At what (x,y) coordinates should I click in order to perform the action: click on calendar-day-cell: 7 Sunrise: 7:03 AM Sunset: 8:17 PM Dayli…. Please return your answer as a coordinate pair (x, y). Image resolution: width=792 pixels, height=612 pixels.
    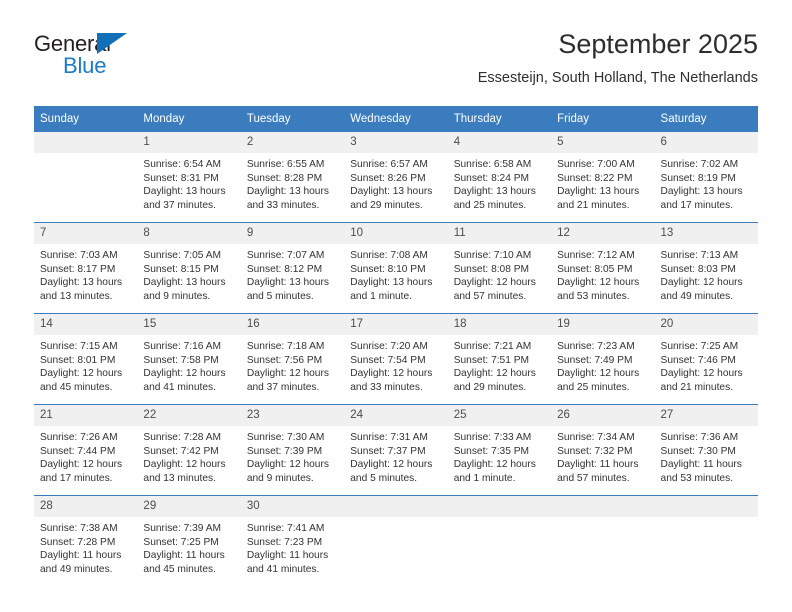
    Looking at the image, I should click on (86, 268).